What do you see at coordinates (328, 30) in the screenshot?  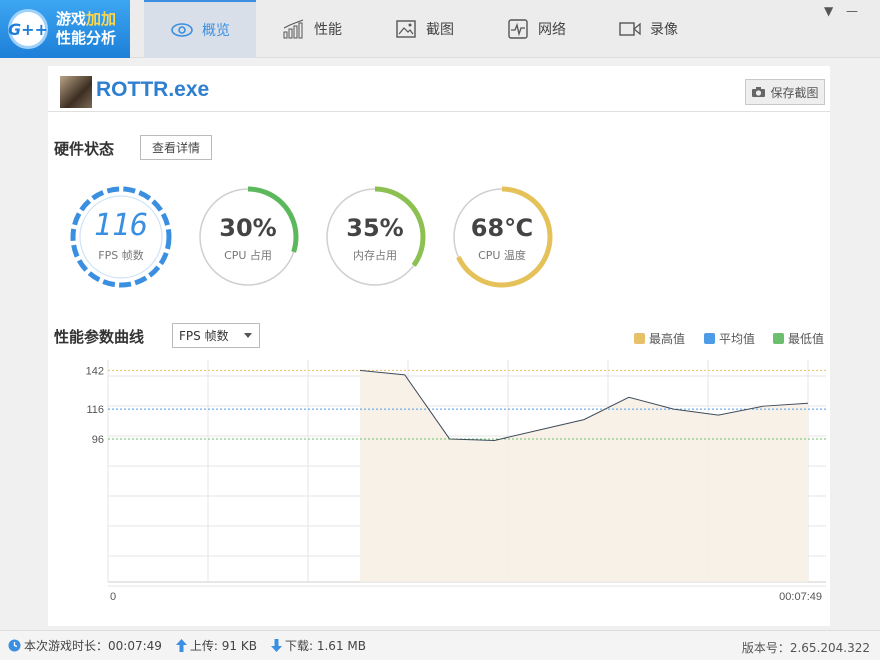 I see `tab-label: 性能` at bounding box center [328, 30].